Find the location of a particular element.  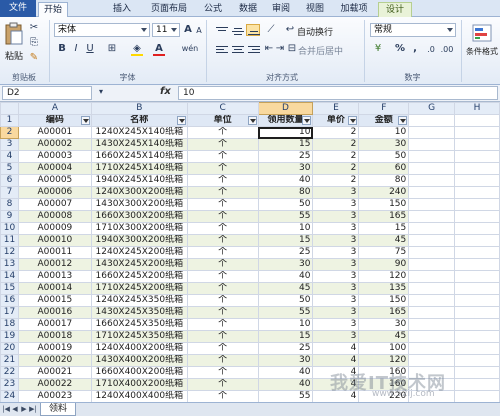

merge-center-button: 合并后居中 is located at coordinates (320, 50).